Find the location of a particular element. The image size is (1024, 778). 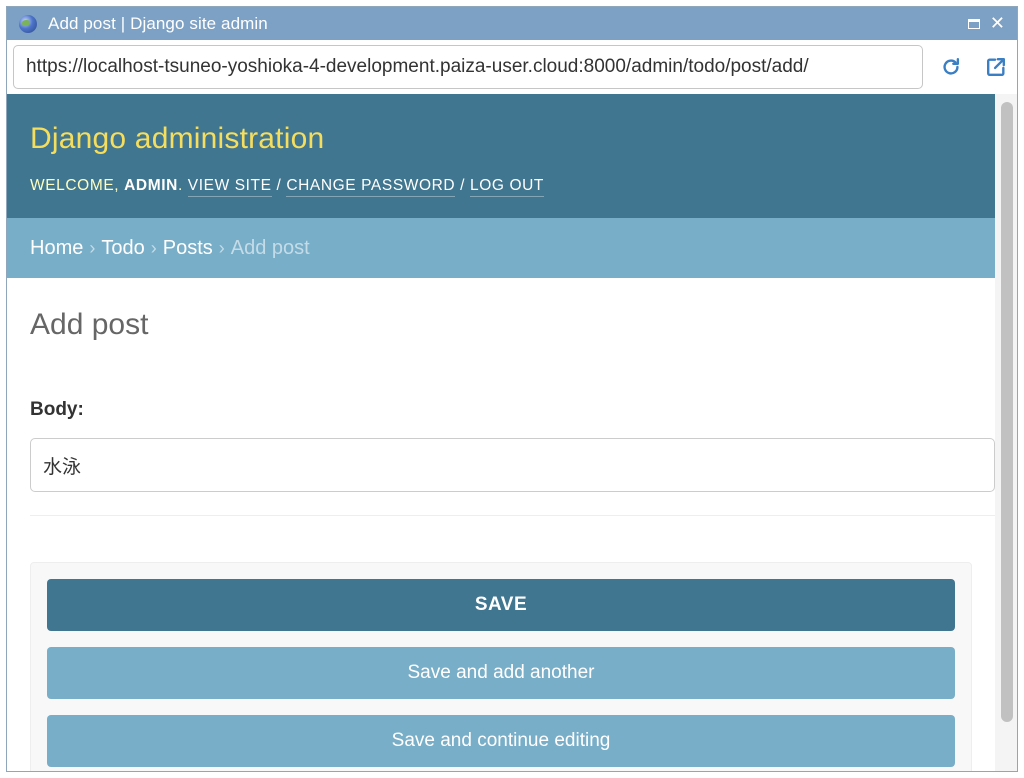

close-icon: ✕ is located at coordinates (997, 23).